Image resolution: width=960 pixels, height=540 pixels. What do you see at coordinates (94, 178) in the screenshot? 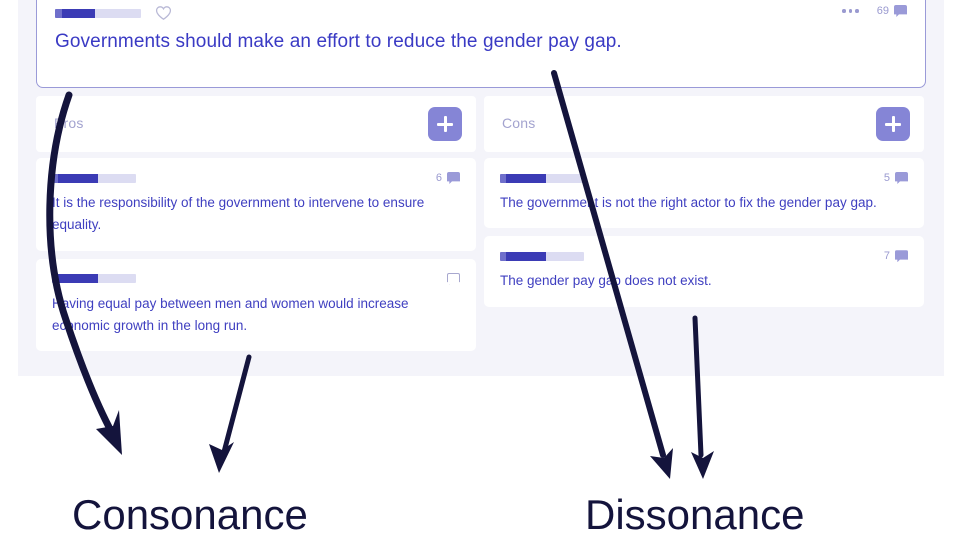
I see `pros-card-1-author-redacted` at bounding box center [94, 178].